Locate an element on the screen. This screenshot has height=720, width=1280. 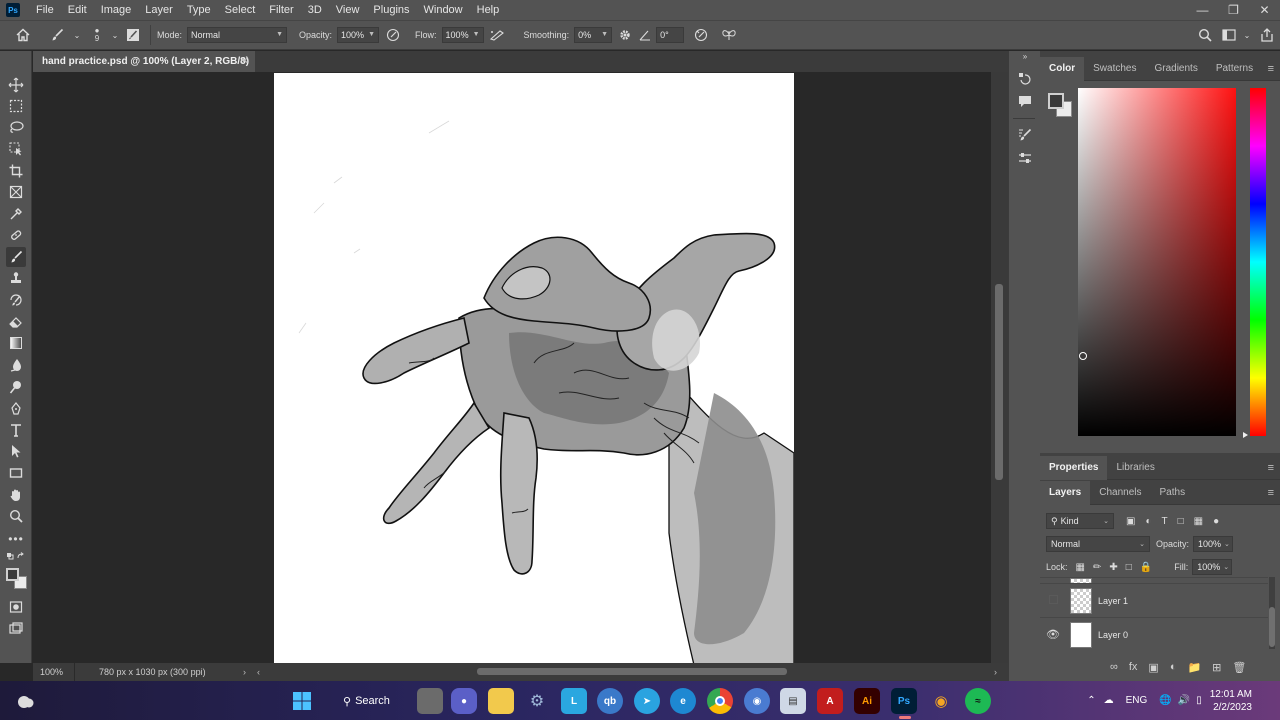
type-tool-icon is located at coordinates (16, 430).